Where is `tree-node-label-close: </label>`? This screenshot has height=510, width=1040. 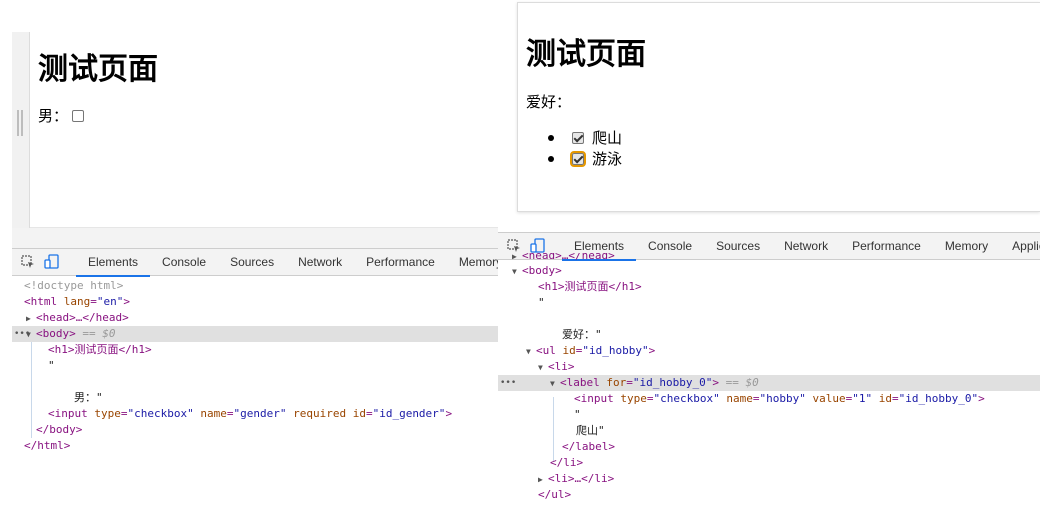 tree-node-label-close: </label> is located at coordinates (769, 447).